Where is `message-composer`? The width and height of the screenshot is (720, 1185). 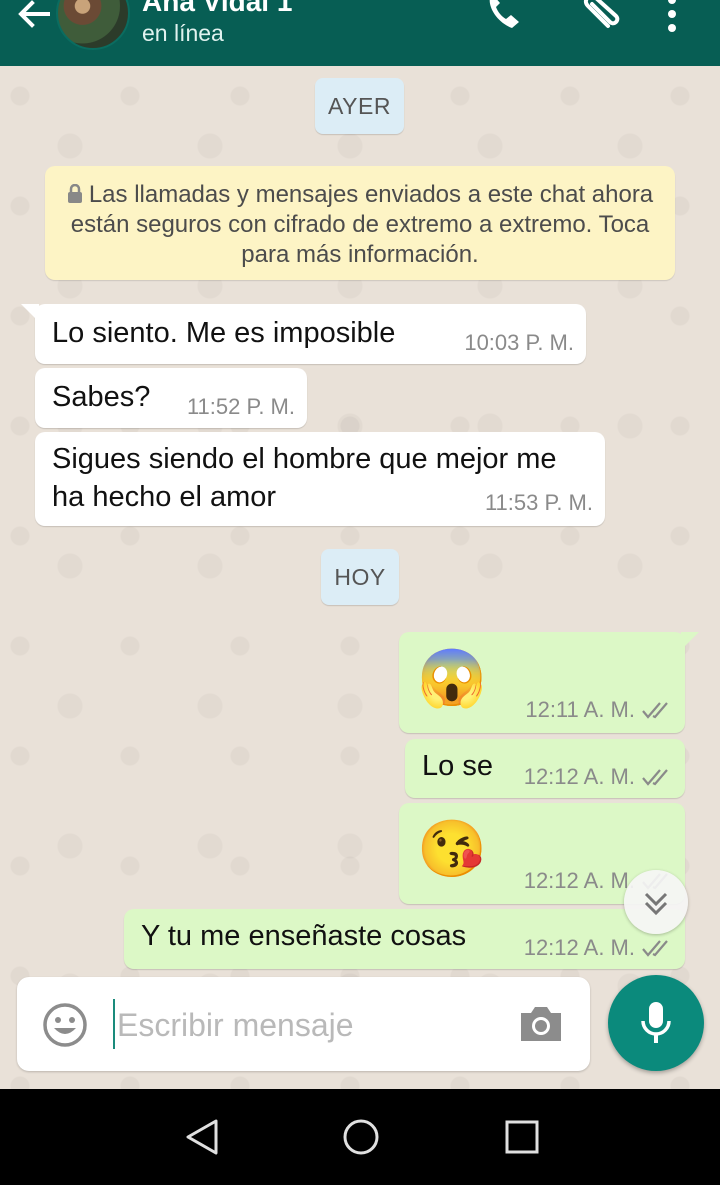 message-composer is located at coordinates (303, 1024).